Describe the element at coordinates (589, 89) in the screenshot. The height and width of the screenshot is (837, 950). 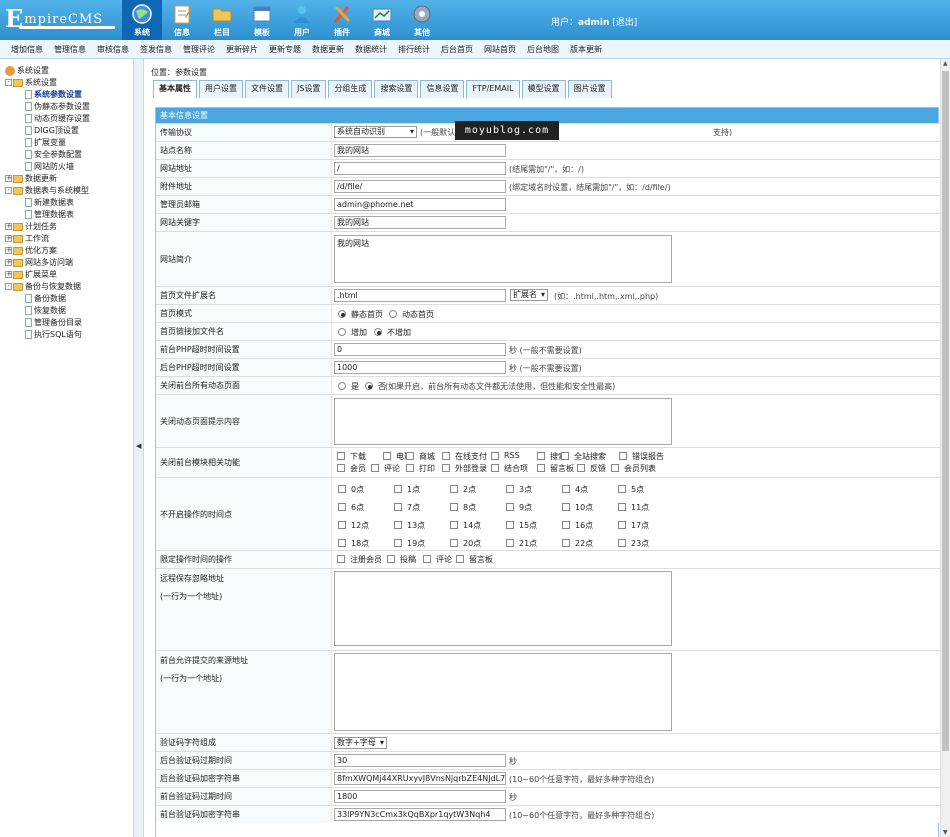
I see `tab-9: 图片设置` at that location.